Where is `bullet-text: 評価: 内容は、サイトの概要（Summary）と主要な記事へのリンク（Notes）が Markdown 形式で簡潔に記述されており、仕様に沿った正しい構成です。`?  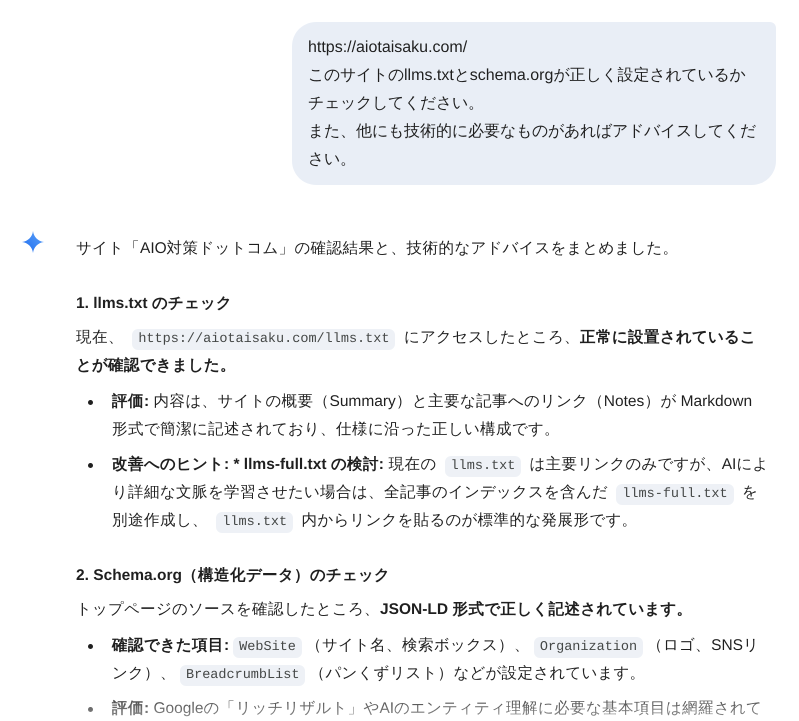
bullet-text: 評価: 内容は、サイトの概要（Summary）と主要な記事へのリンク（Notes）が Markdown 形式で簡潔に記述されており、仕様に沿った正しい構成です。 is located at coordinates (433, 416).